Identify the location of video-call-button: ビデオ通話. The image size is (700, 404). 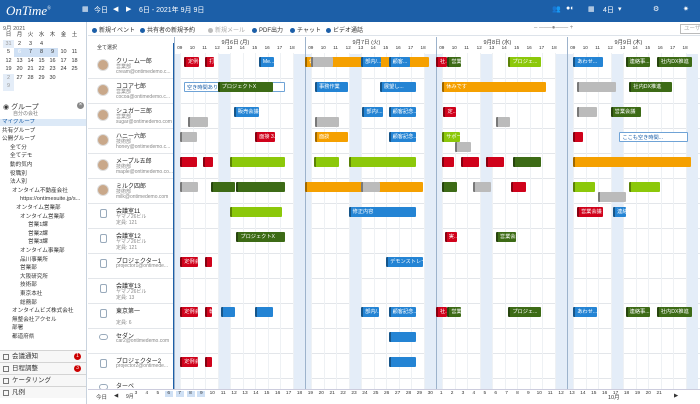
(344, 29).